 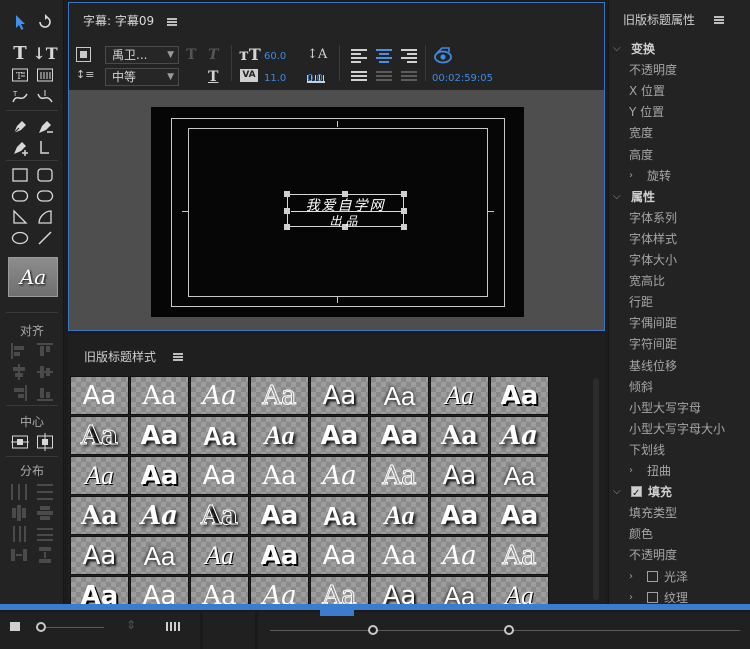 What do you see at coordinates (315, 78) in the screenshot?
I see `leading-value: 0.0` at bounding box center [315, 78].